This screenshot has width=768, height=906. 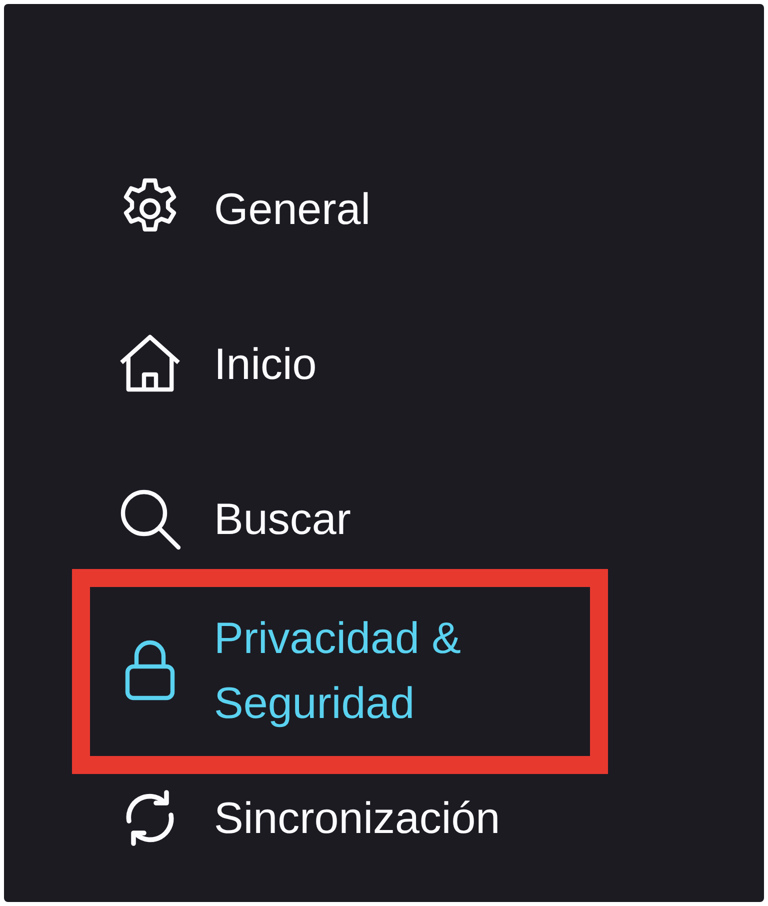 I want to click on sidebar-item: General, so click(x=242, y=209).